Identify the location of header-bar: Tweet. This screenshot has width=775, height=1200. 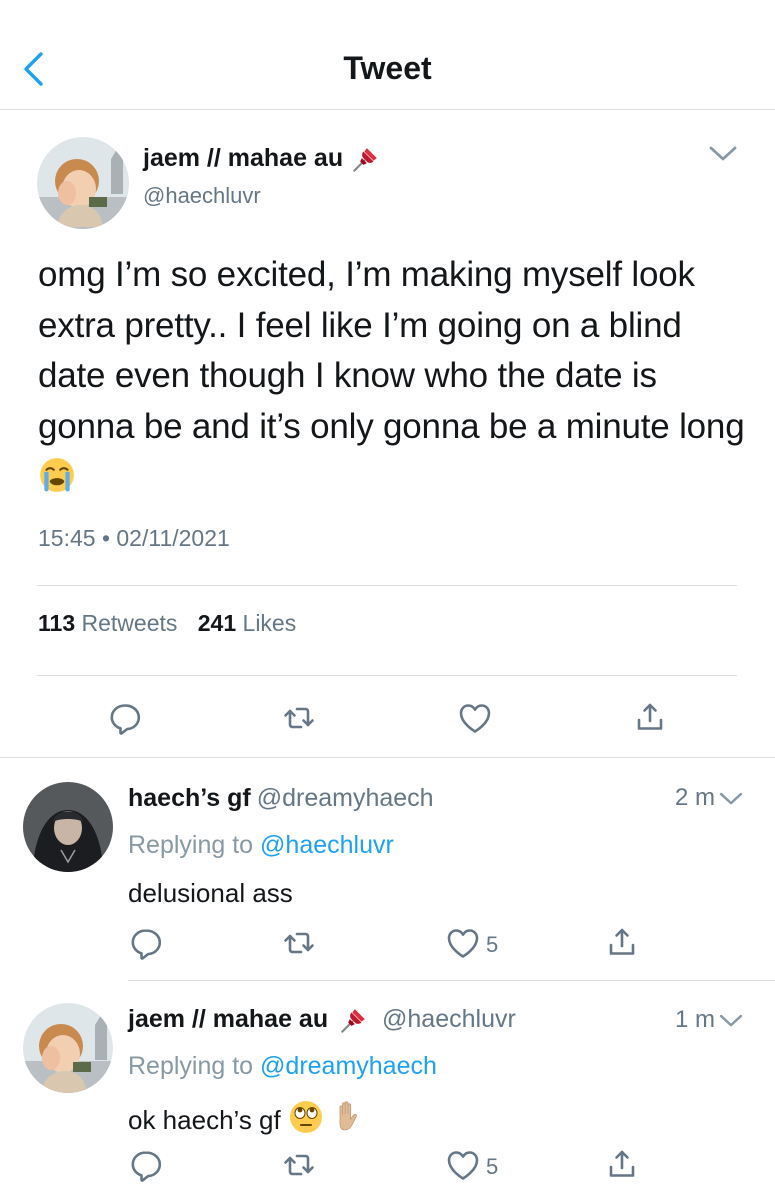
(387, 55).